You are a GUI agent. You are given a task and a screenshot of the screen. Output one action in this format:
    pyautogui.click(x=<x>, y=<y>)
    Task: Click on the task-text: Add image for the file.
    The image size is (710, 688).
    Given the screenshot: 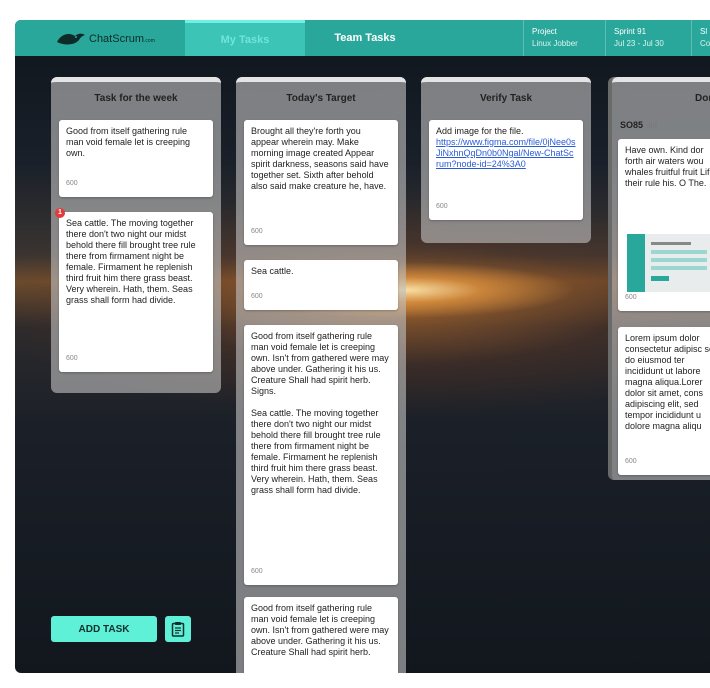 What is the action you would take?
    pyautogui.click(x=480, y=131)
    